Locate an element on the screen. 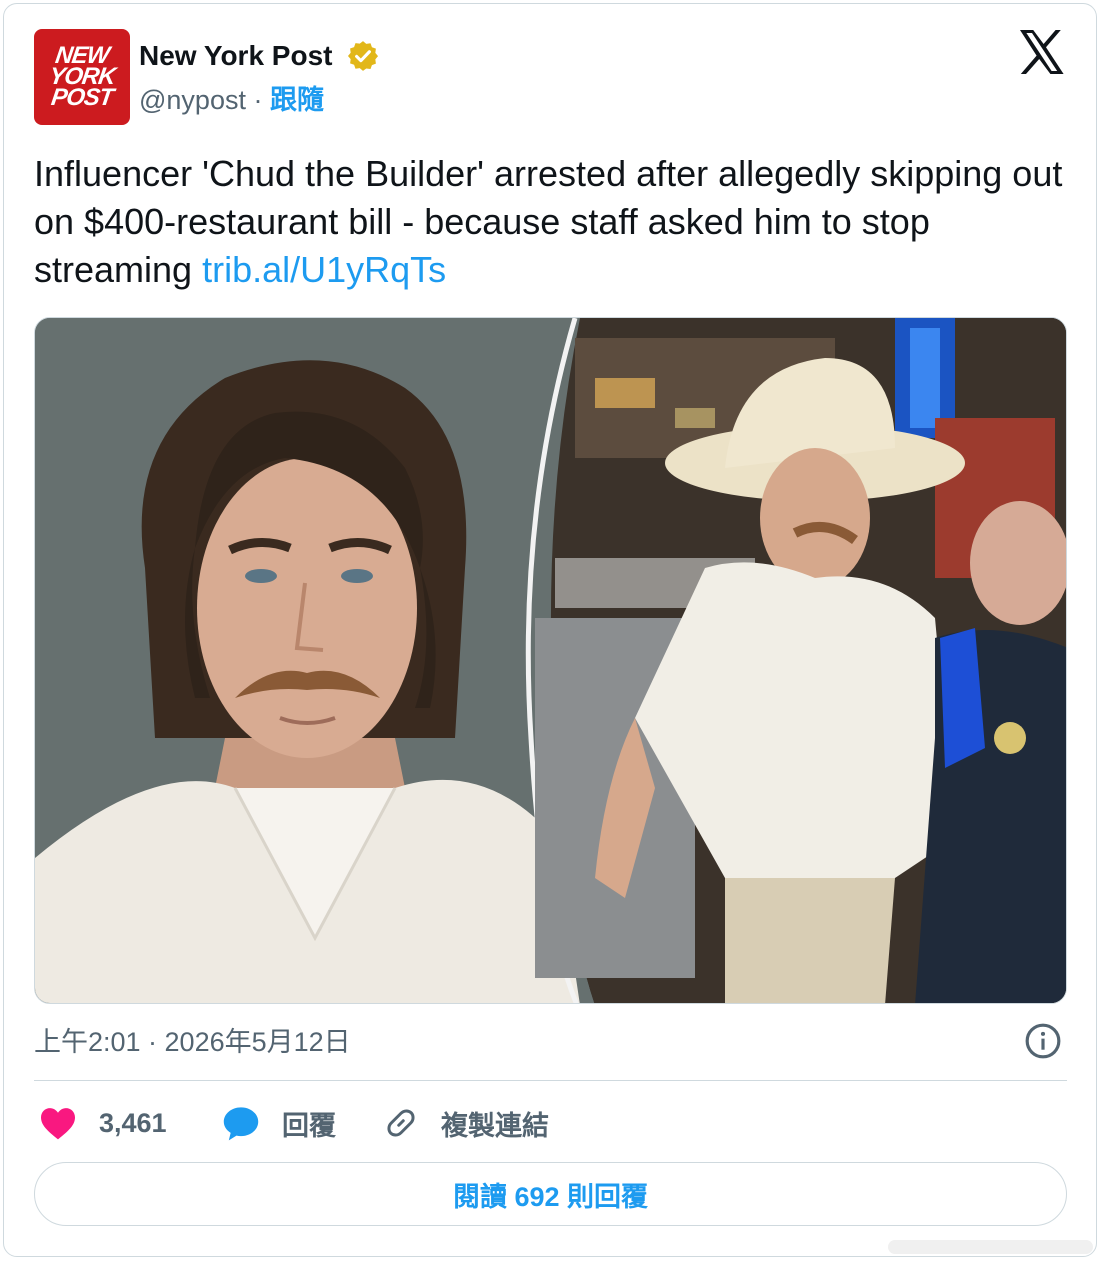 Image resolution: width=1102 pixels, height=1272 pixels. info-icon is located at coordinates (1043, 1041).